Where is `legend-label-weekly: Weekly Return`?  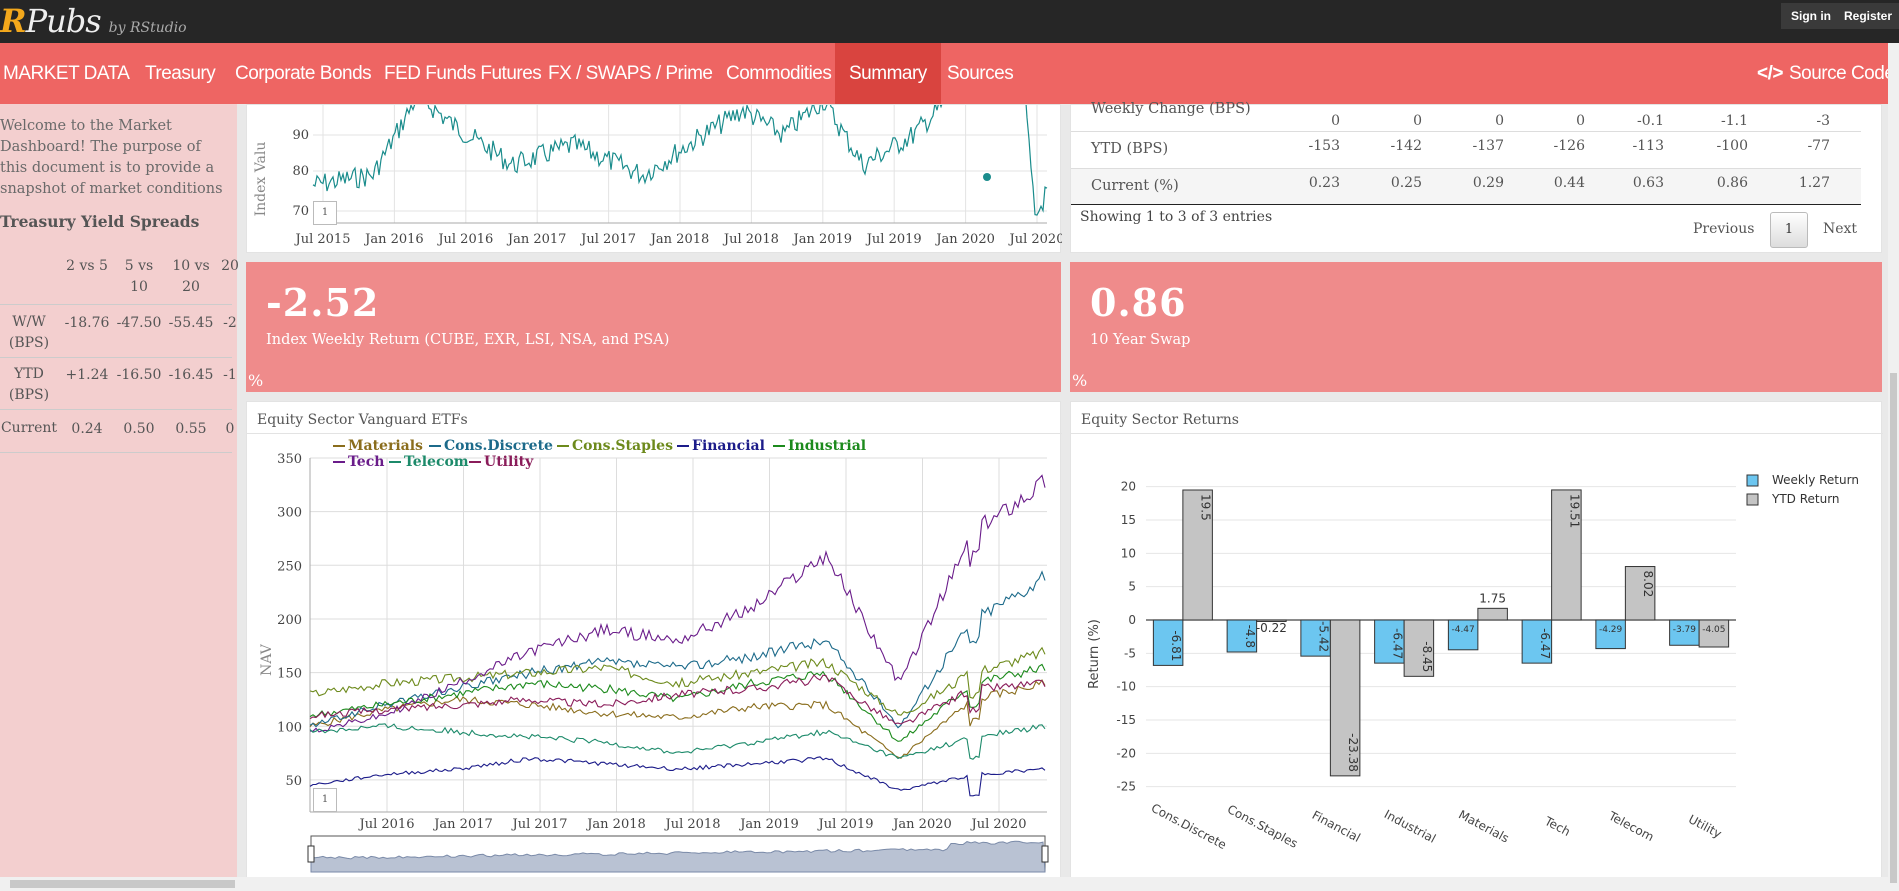
legend-label-weekly: Weekly Return is located at coordinates (1815, 480).